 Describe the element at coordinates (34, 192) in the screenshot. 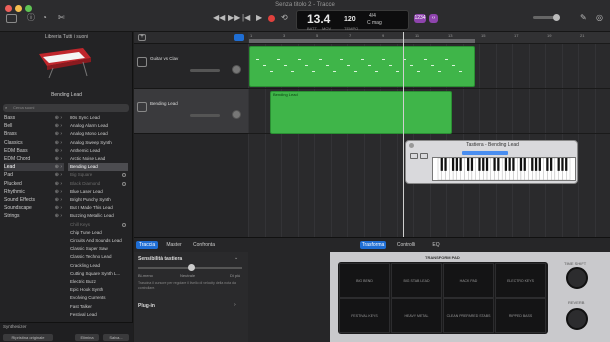

I see `category-item: Rhythmic ⊕ ›` at that location.